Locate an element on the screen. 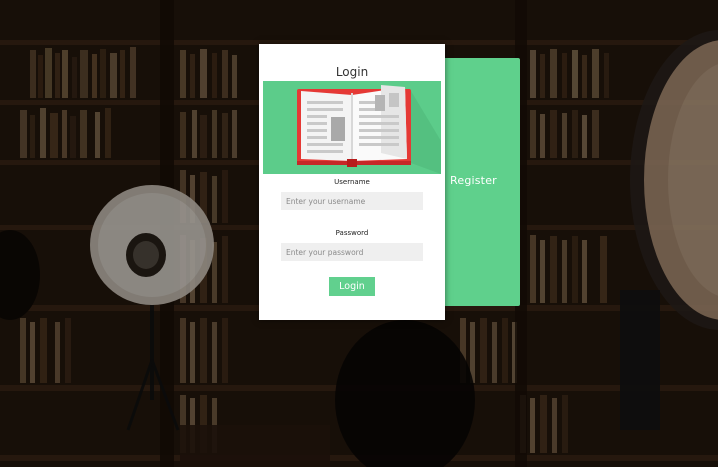  open-book-icon is located at coordinates (352, 127).